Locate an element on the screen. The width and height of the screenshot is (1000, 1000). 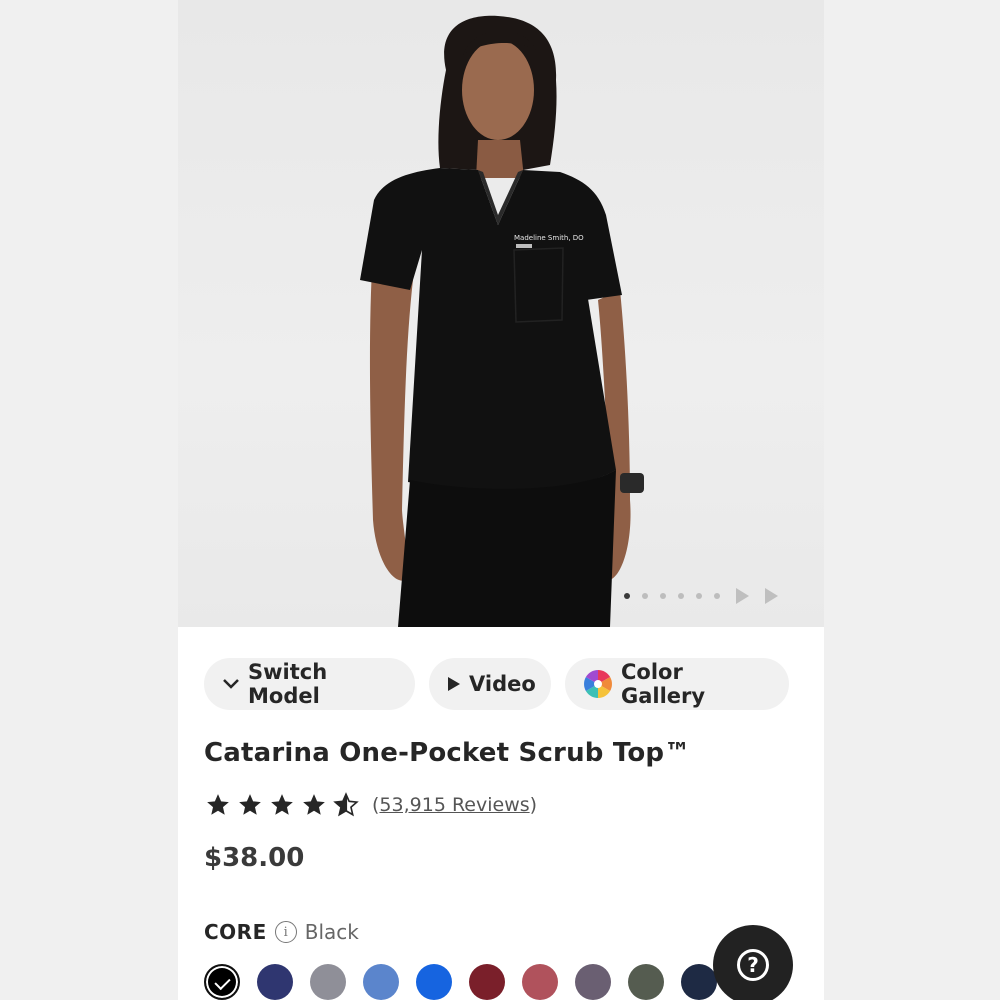
color-gallery-label: Color Gallery is located at coordinates (663, 684).